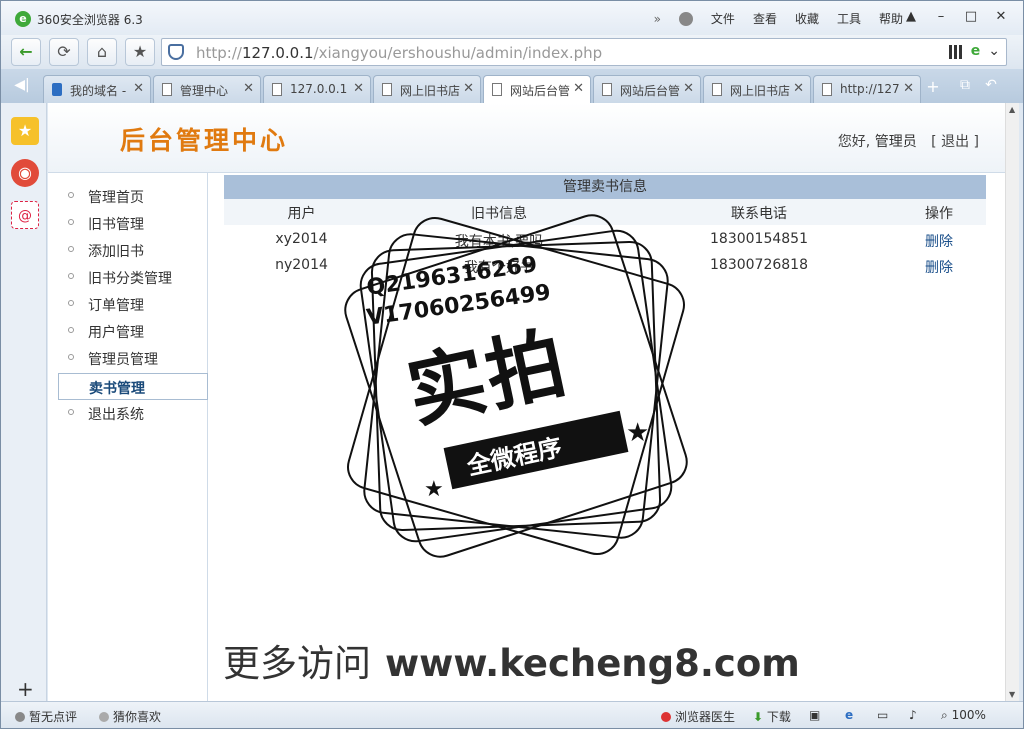 The height and width of the screenshot is (729, 1024). Describe the element at coordinates (133, 413) in the screenshot. I see `menu-exit: 退出系统` at that location.